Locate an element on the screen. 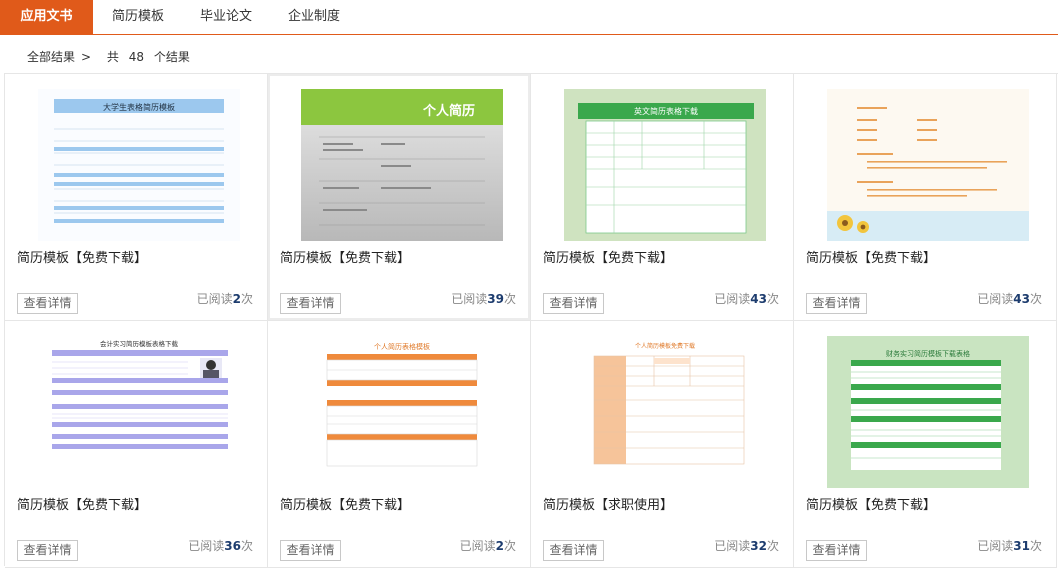 The width and height of the screenshot is (1058, 568). result-card: 英文简历表格下载 简历模板【免费下载】 查看详情 已阅读43次 is located at coordinates (662, 197).